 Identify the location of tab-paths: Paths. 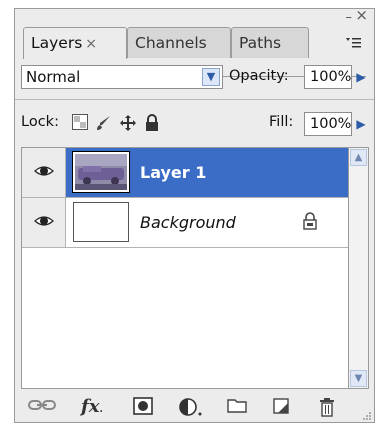
(270, 42).